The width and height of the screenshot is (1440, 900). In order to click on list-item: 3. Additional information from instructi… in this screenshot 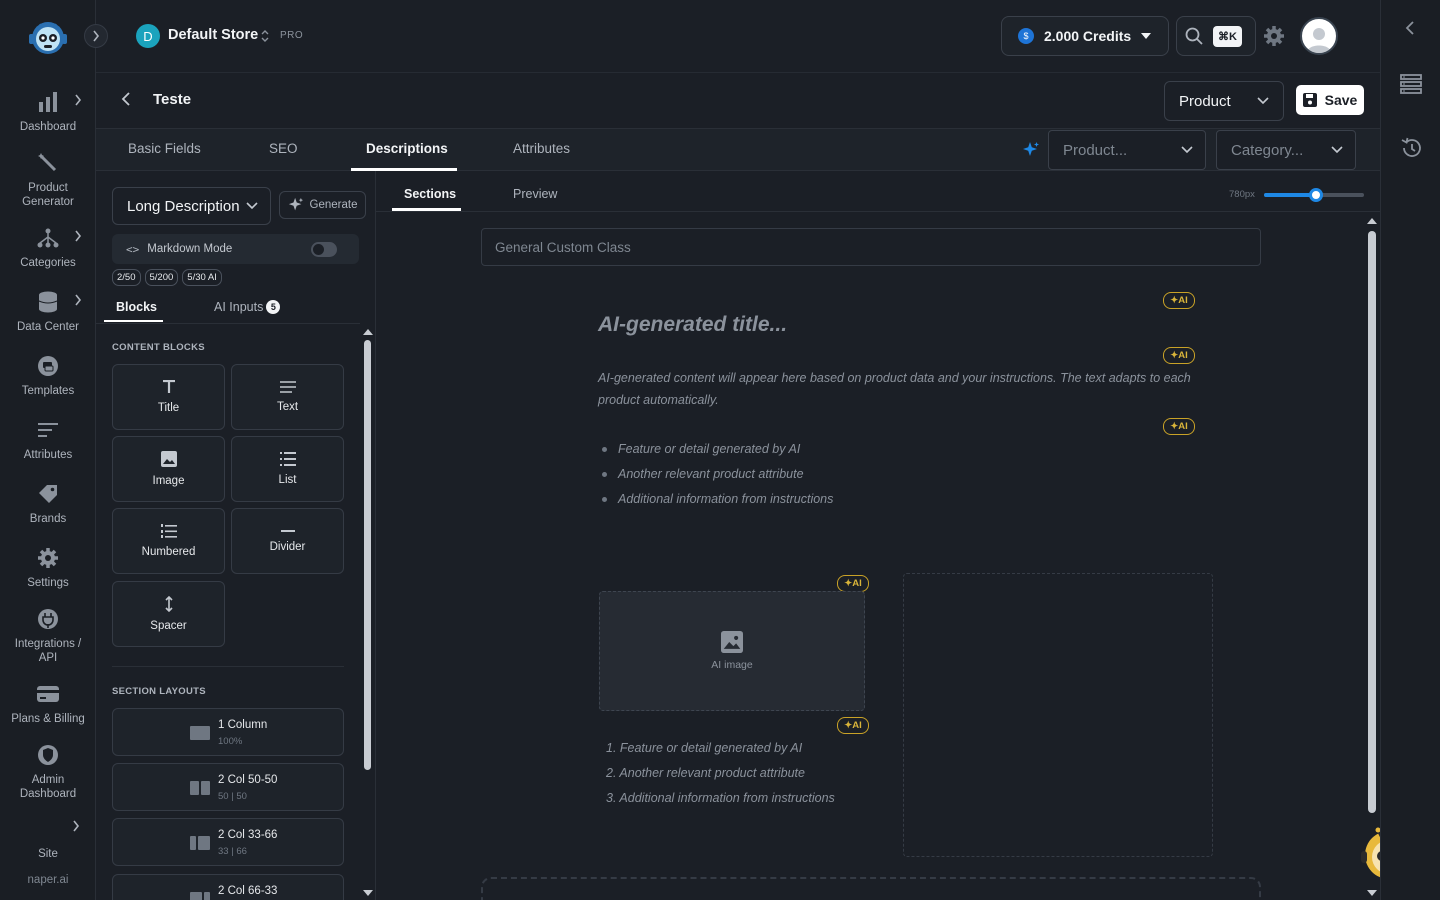, I will do `click(720, 798)`.